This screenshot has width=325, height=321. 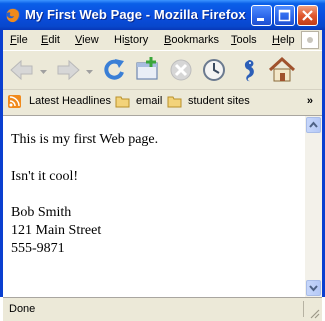 I want to click on seahorse-icon, so click(x=250, y=70).